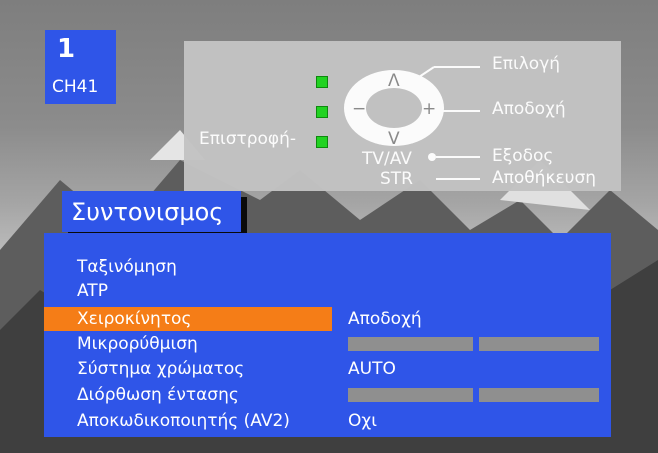 The height and width of the screenshot is (453, 658). Describe the element at coordinates (80, 67) in the screenshot. I see `channel-indicator: 1 CH41` at that location.